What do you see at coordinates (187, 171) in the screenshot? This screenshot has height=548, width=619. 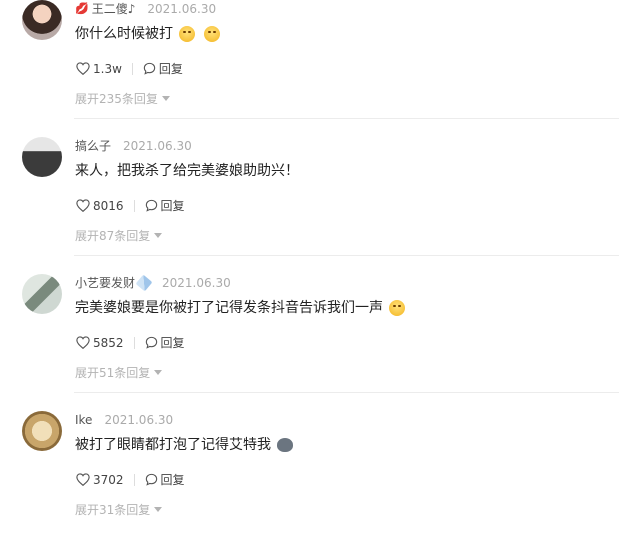 I see `comment-text: 来人，把我杀了给完美婆娘助助兴！` at bounding box center [187, 171].